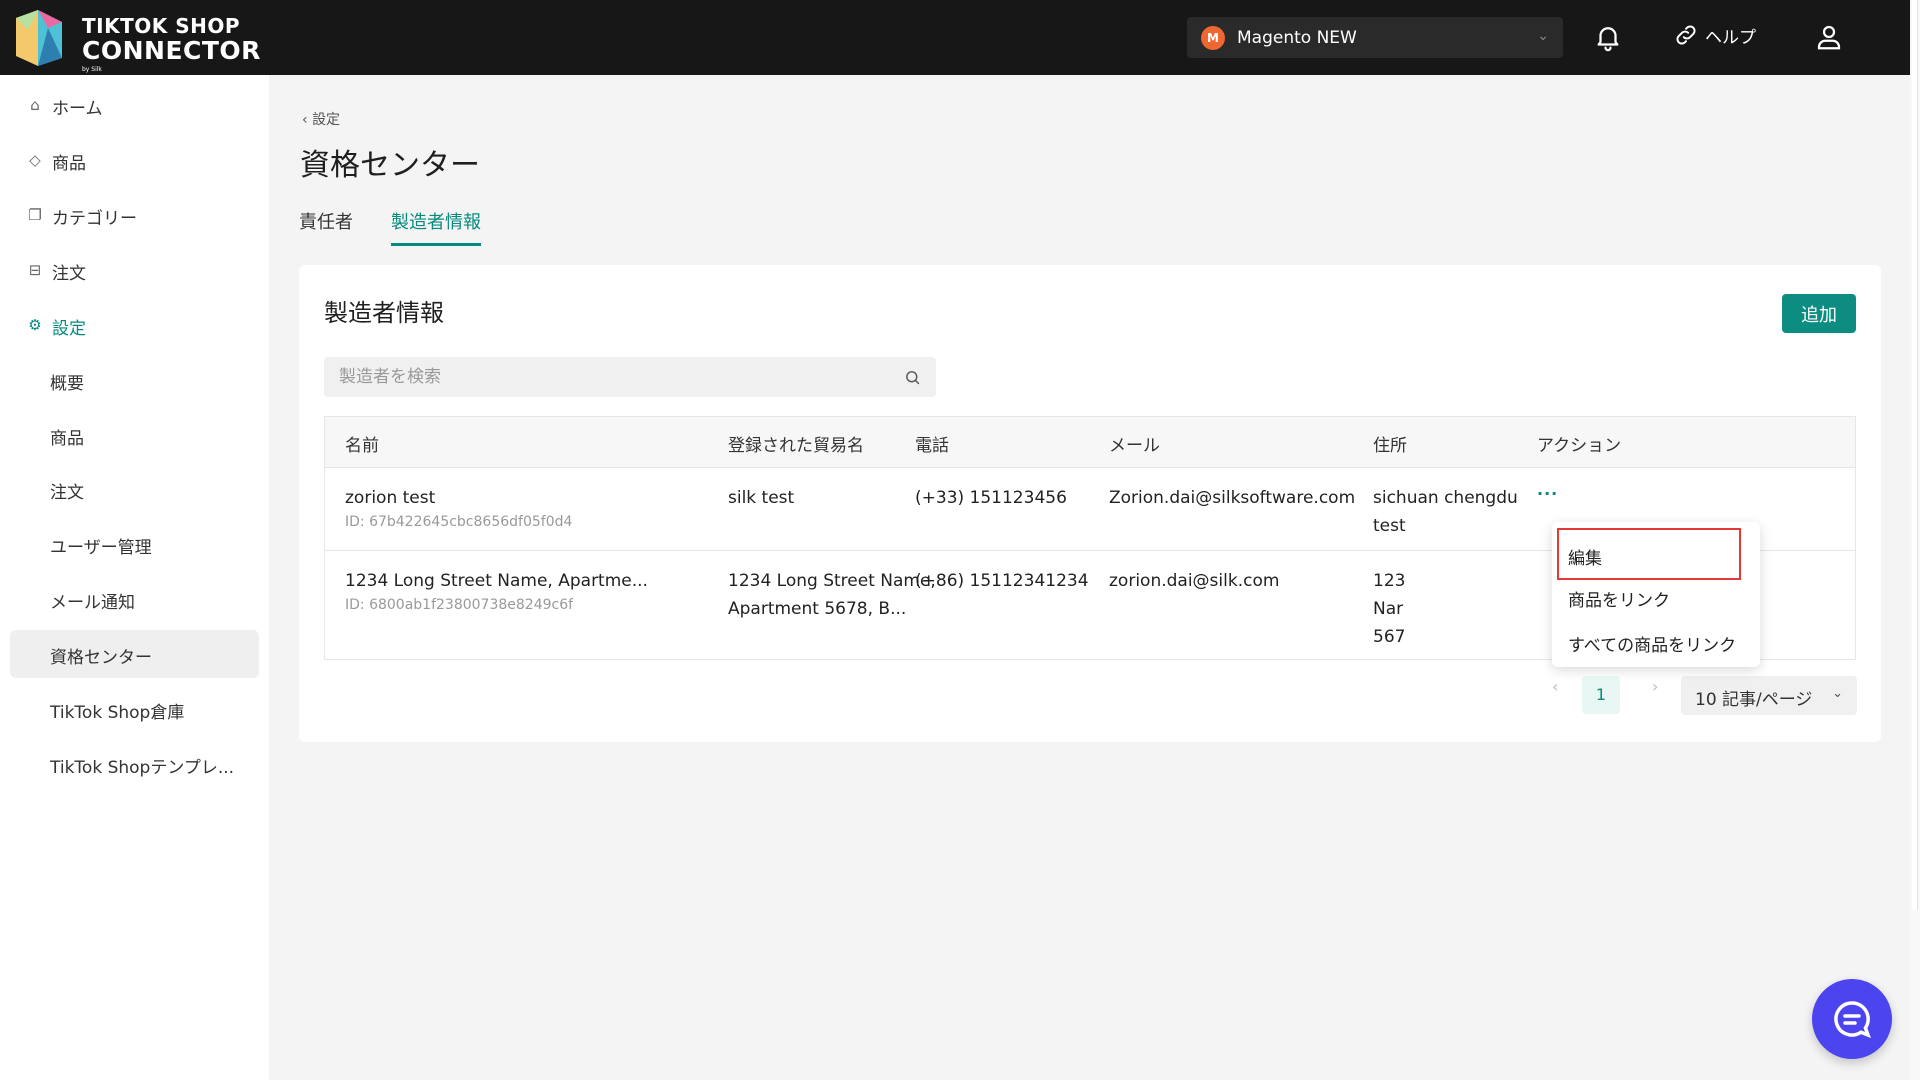 This screenshot has width=1920, height=1080. Describe the element at coordinates (1002, 581) in the screenshot. I see `phone: (+86) 15112341234` at that location.